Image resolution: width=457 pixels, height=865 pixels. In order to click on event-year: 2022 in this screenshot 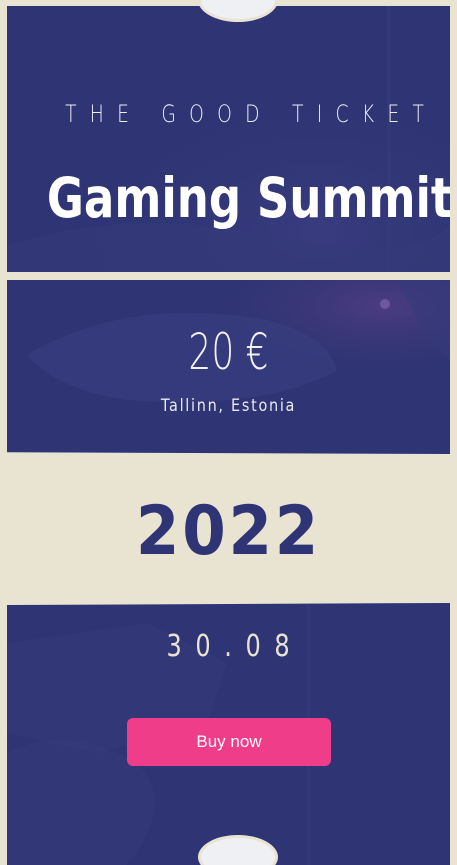, I will do `click(228, 531)`.